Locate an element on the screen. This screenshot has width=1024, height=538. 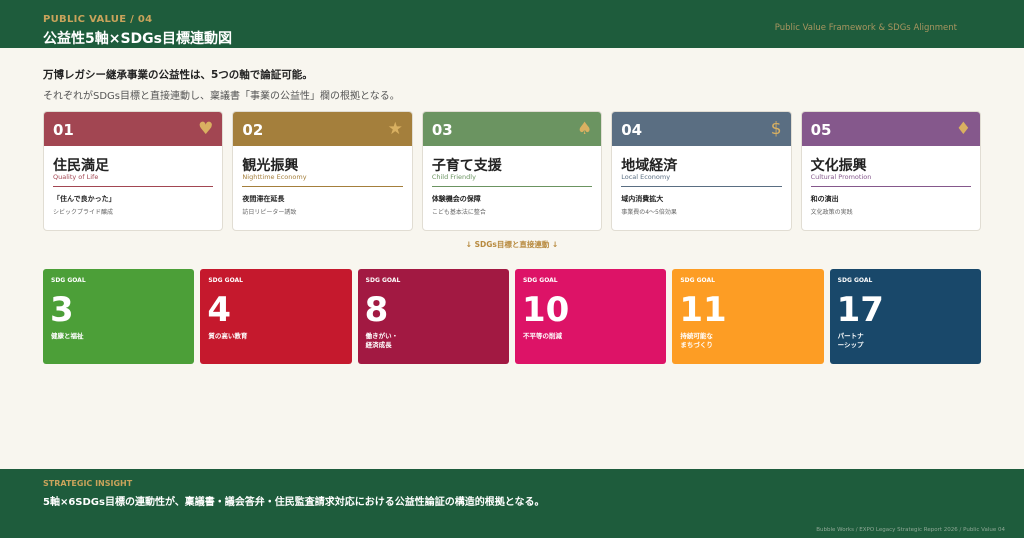
sdg-goal-card: SDG GOAL 11 持続可能な まちづくり is located at coordinates (748, 316).